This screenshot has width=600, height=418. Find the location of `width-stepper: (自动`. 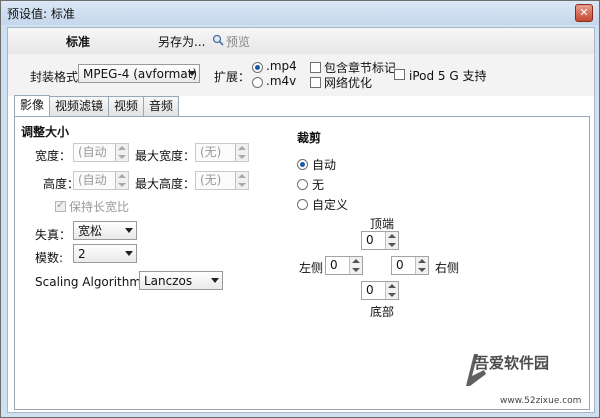

width-stepper: (自动 is located at coordinates (101, 152).